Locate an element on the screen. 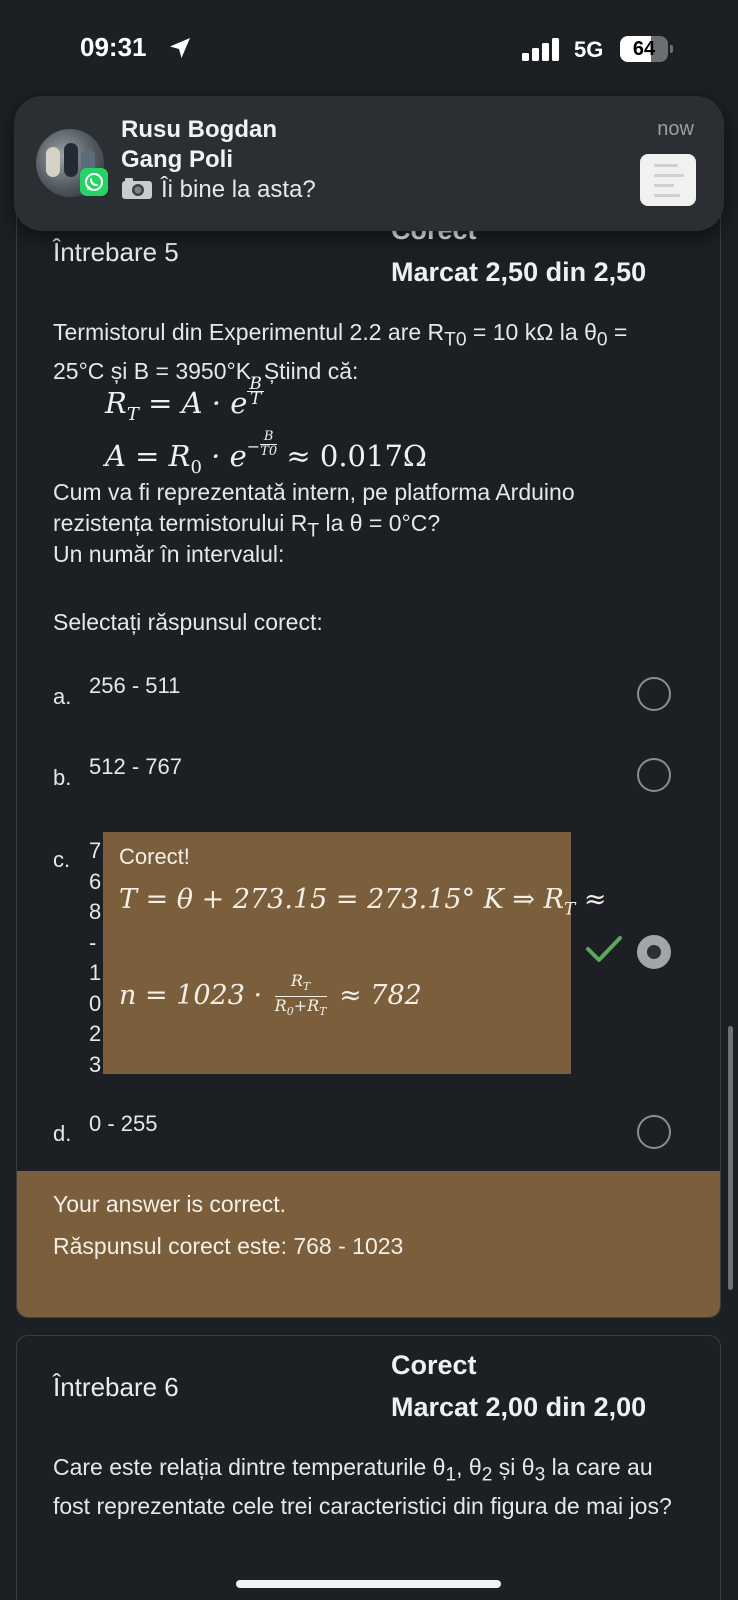  option-a-radio is located at coordinates (654, 694).